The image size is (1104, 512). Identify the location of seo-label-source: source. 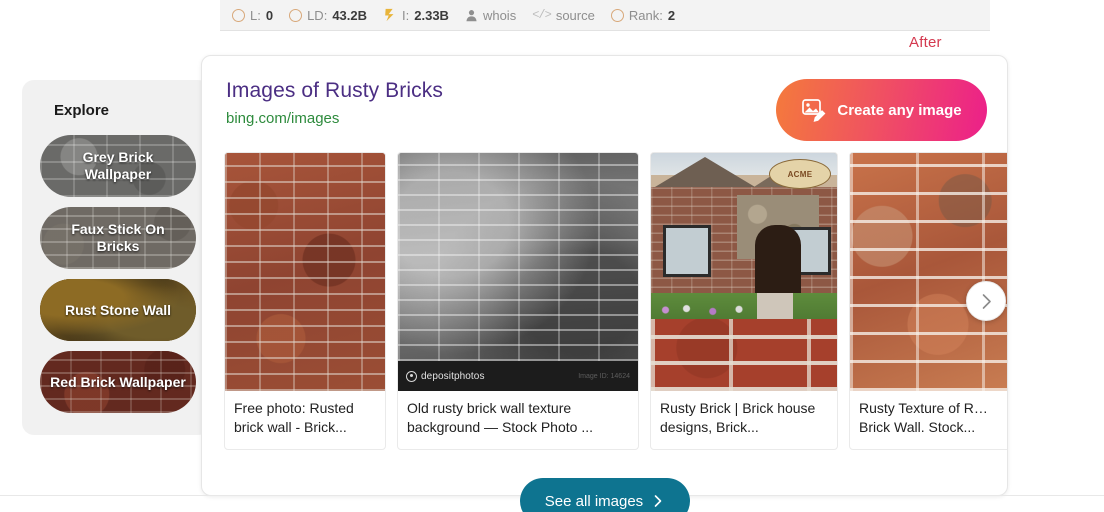
(575, 15).